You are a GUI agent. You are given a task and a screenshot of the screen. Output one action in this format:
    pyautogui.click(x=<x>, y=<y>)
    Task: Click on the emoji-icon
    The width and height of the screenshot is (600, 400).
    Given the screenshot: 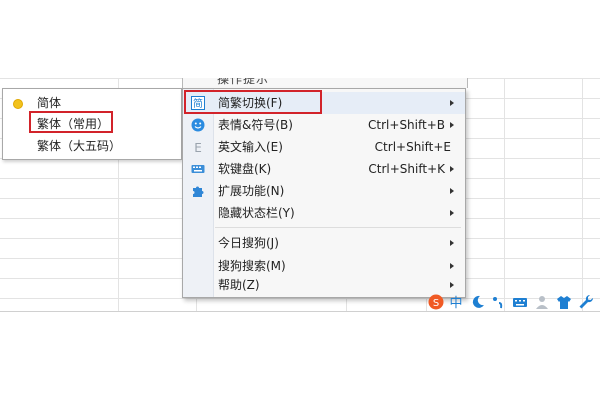 What is the action you would take?
    pyautogui.click(x=198, y=125)
    